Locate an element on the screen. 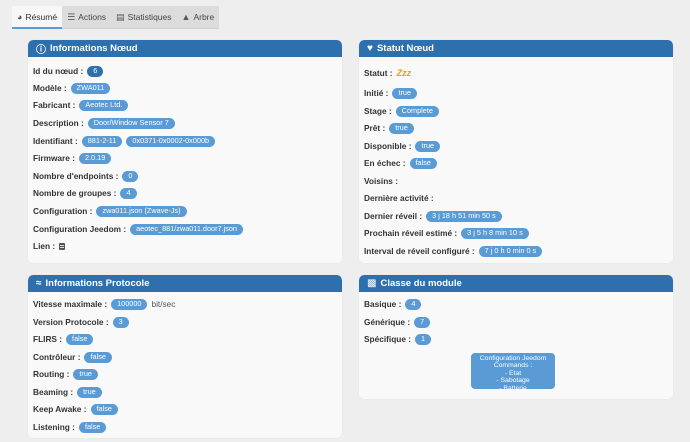  row-groups: Nombre de groupes : 4 is located at coordinates (85, 193).